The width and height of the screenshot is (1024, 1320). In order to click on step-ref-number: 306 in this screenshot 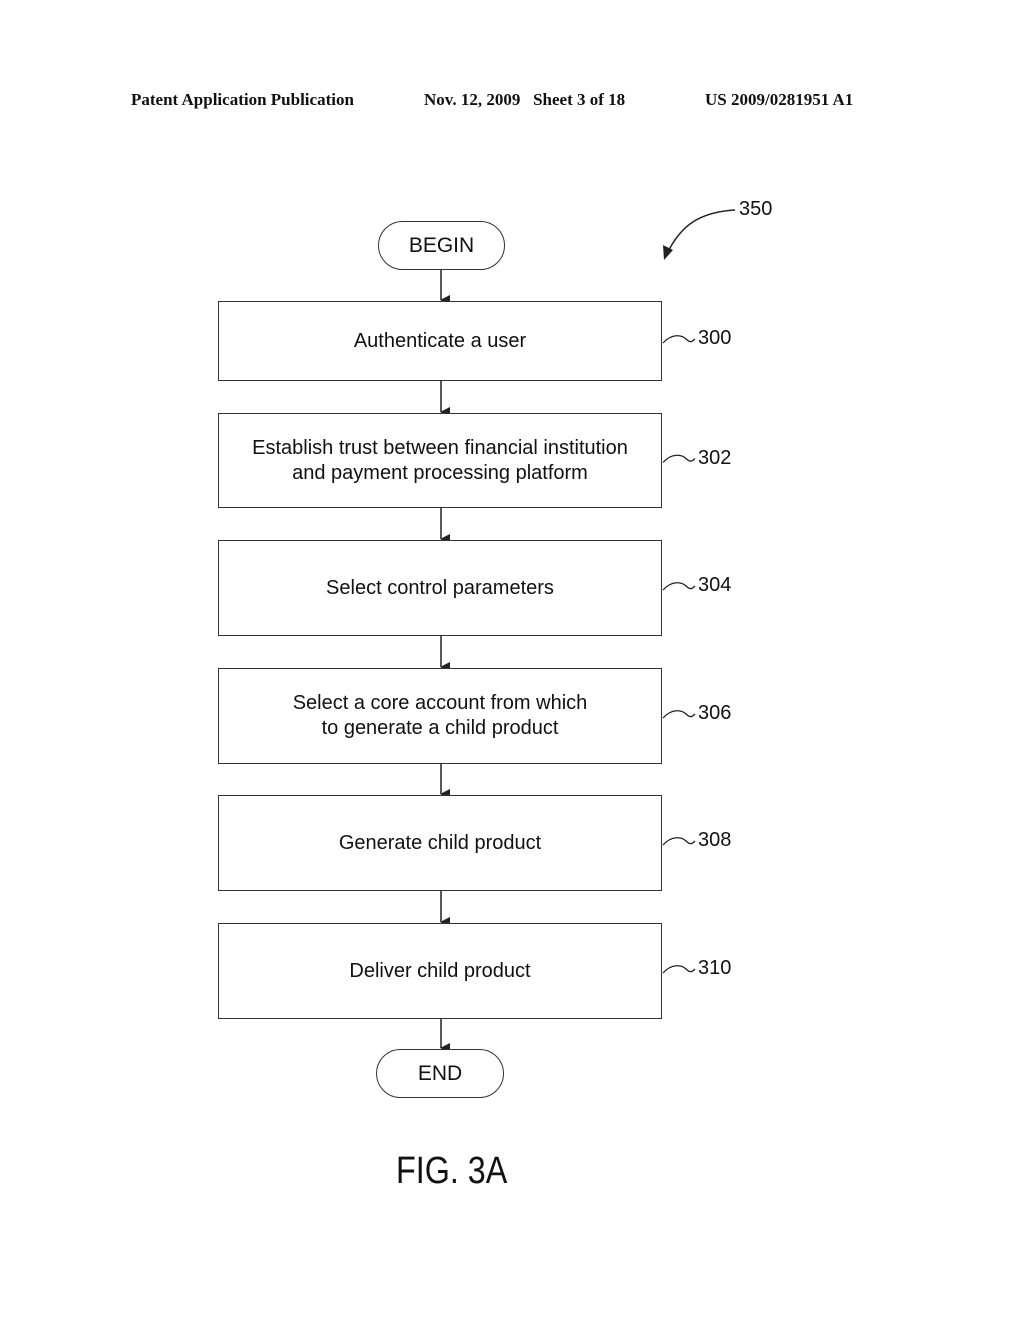, I will do `click(715, 713)`.